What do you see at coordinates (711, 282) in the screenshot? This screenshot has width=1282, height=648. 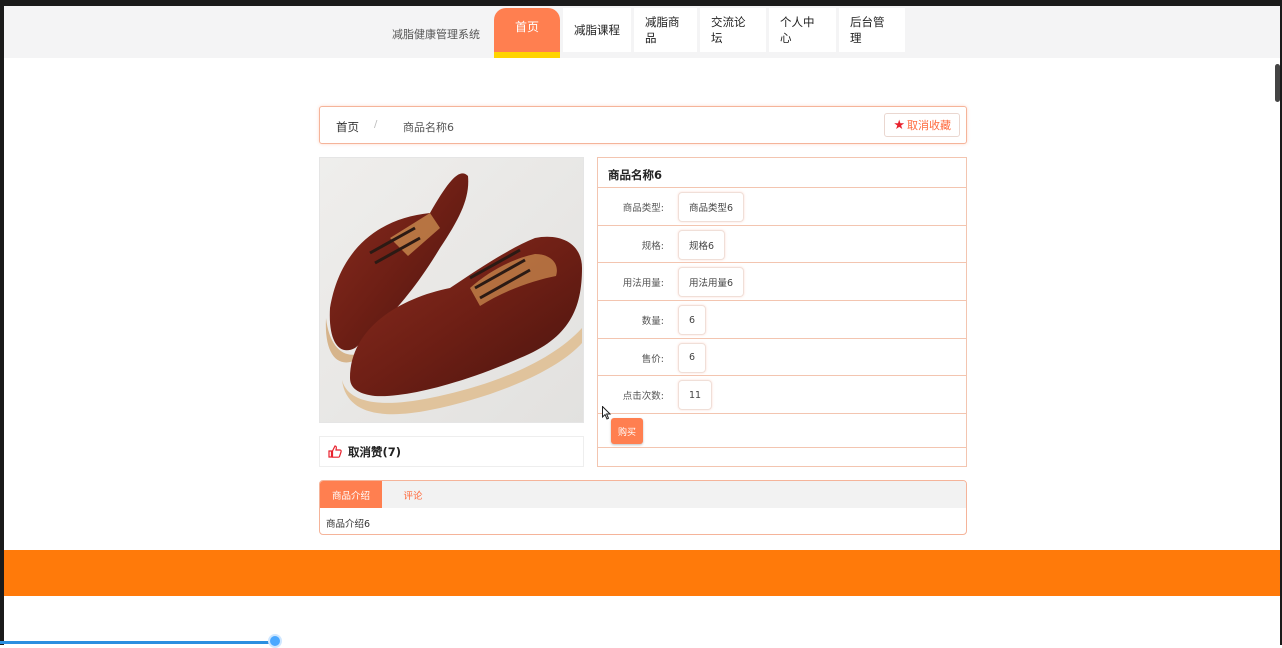 I see `field-value: 用法用量6` at bounding box center [711, 282].